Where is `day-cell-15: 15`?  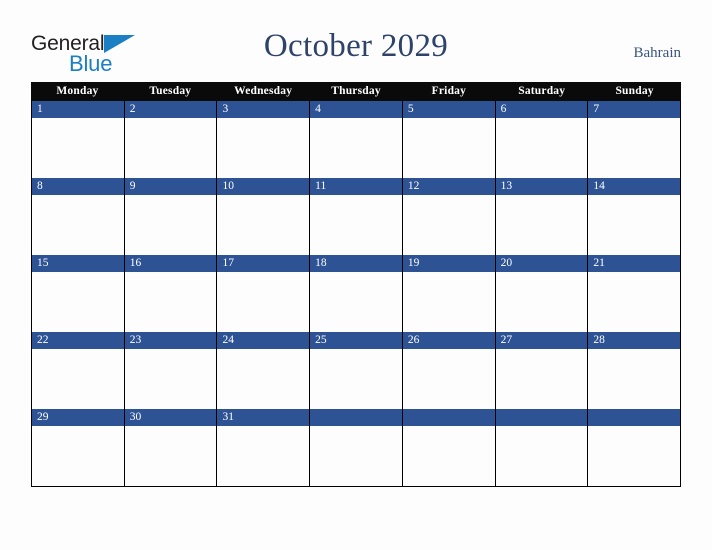
day-cell-15: 15 is located at coordinates (78, 293).